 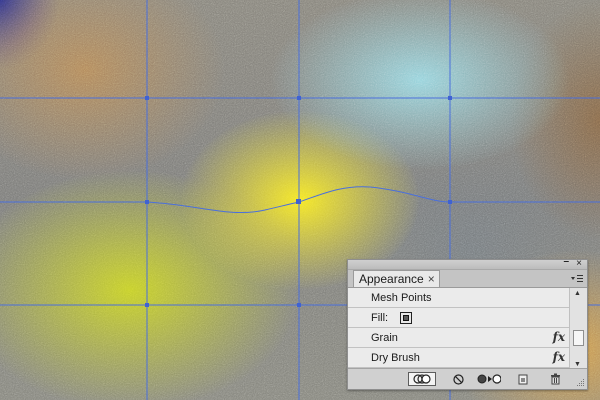 I want to click on tab-label: Appearance, so click(x=391, y=279).